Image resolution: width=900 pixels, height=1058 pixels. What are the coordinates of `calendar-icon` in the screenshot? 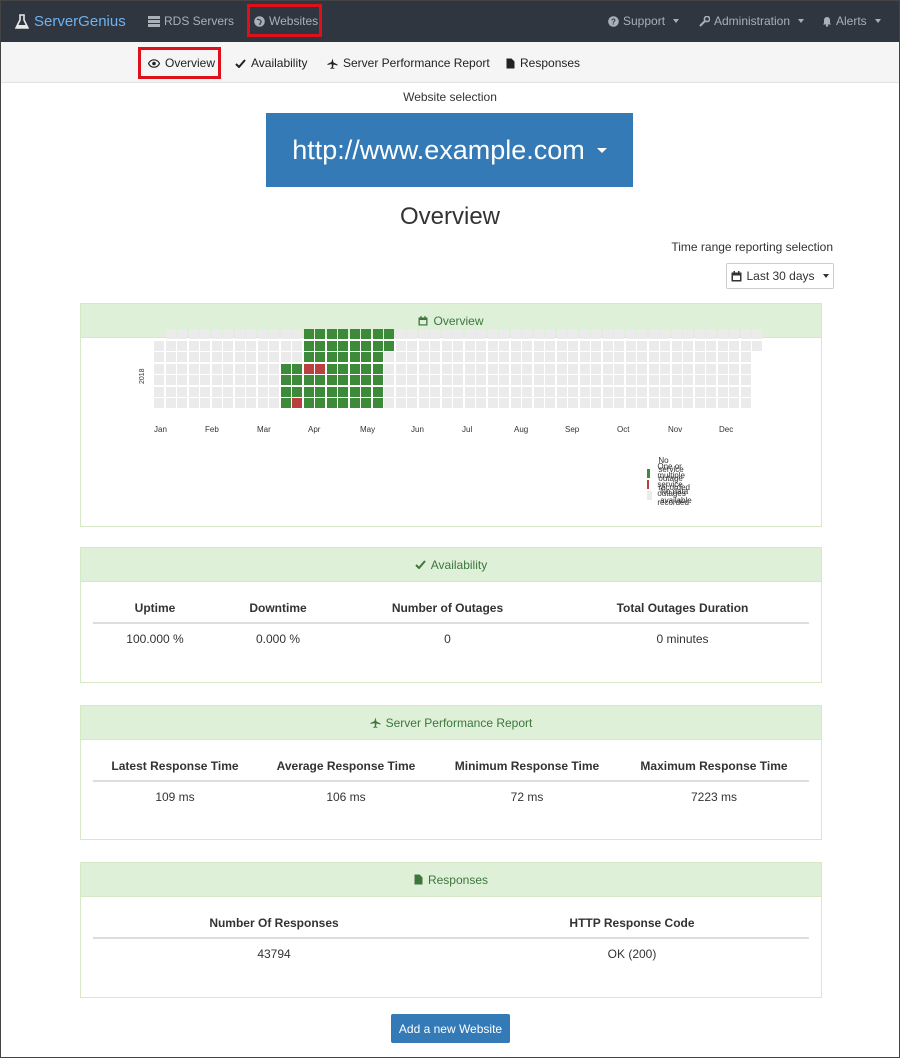 It's located at (423, 320).